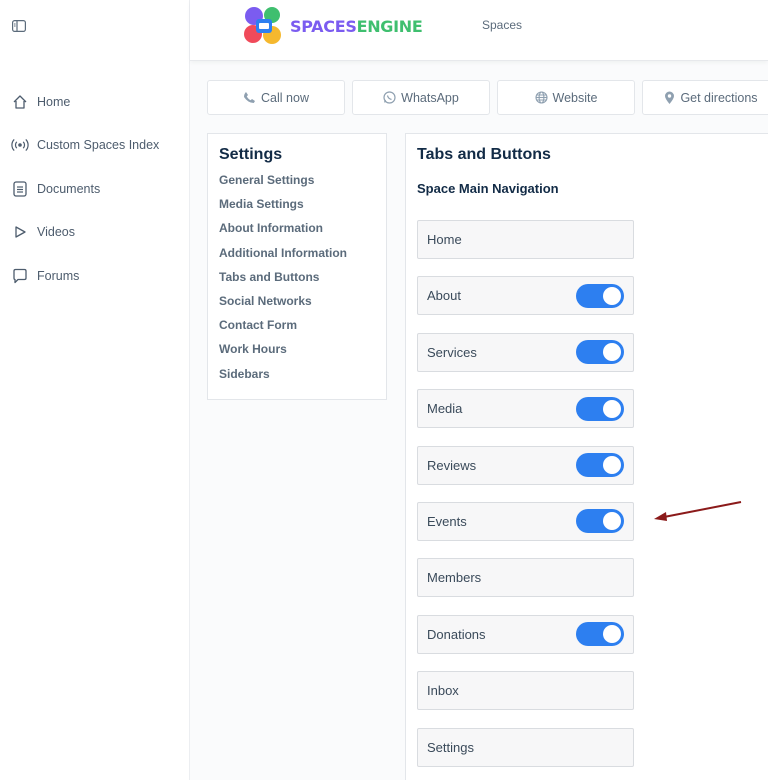 This screenshot has width=768, height=780. What do you see at coordinates (297, 374) in the screenshot?
I see `settings-link-sidebars: Sidebars` at bounding box center [297, 374].